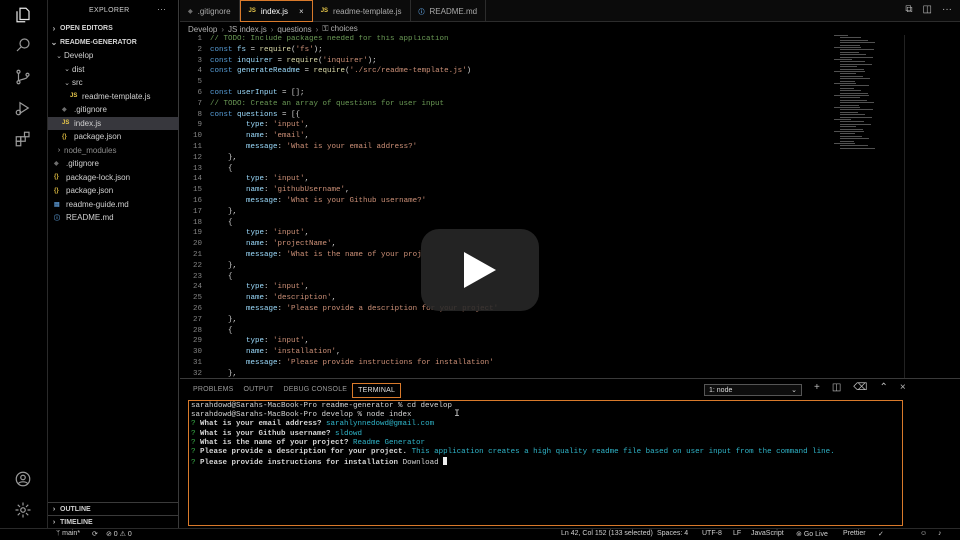 This screenshot has width=960, height=540. Describe the element at coordinates (68, 533) in the screenshot. I see `branch-status: ᛘ main*` at that location.